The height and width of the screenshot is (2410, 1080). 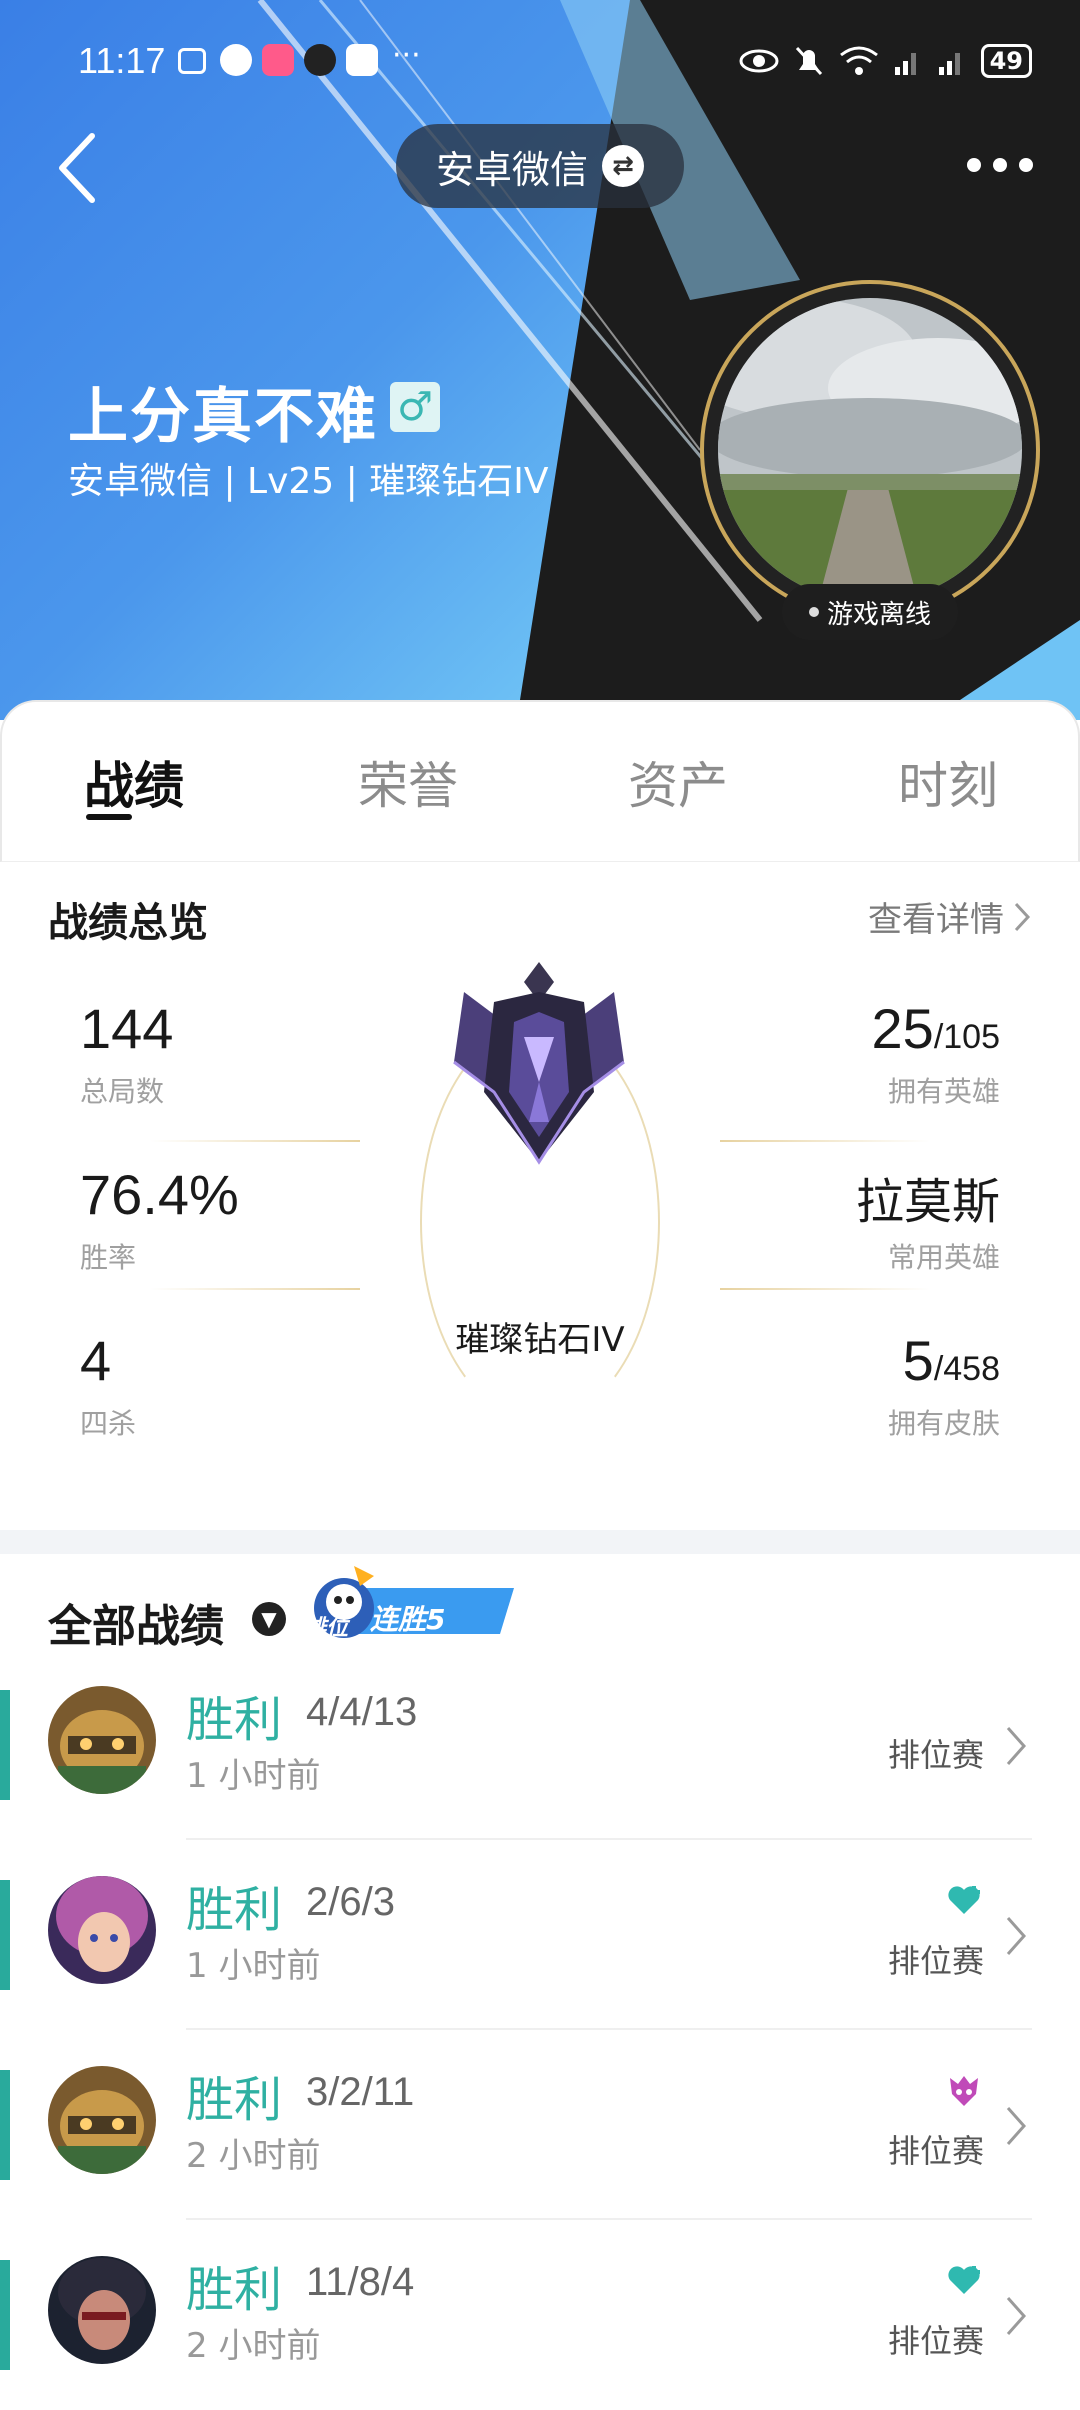 I want to click on divider-line-left-bottom, so click(x=255, y=1289).